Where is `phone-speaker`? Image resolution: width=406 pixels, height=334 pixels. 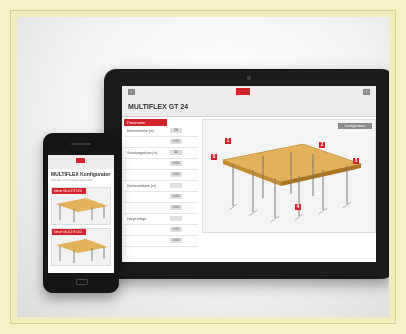 phone-speaker is located at coordinates (81, 144).